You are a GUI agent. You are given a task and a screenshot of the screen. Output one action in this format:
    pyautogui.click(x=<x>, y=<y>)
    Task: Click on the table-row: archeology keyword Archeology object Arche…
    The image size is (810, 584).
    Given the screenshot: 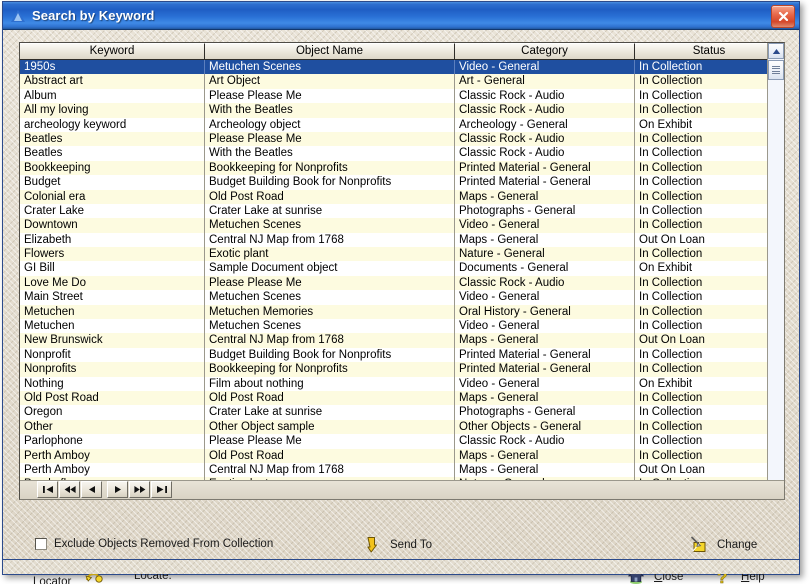 What is the action you would take?
    pyautogui.click(x=402, y=124)
    